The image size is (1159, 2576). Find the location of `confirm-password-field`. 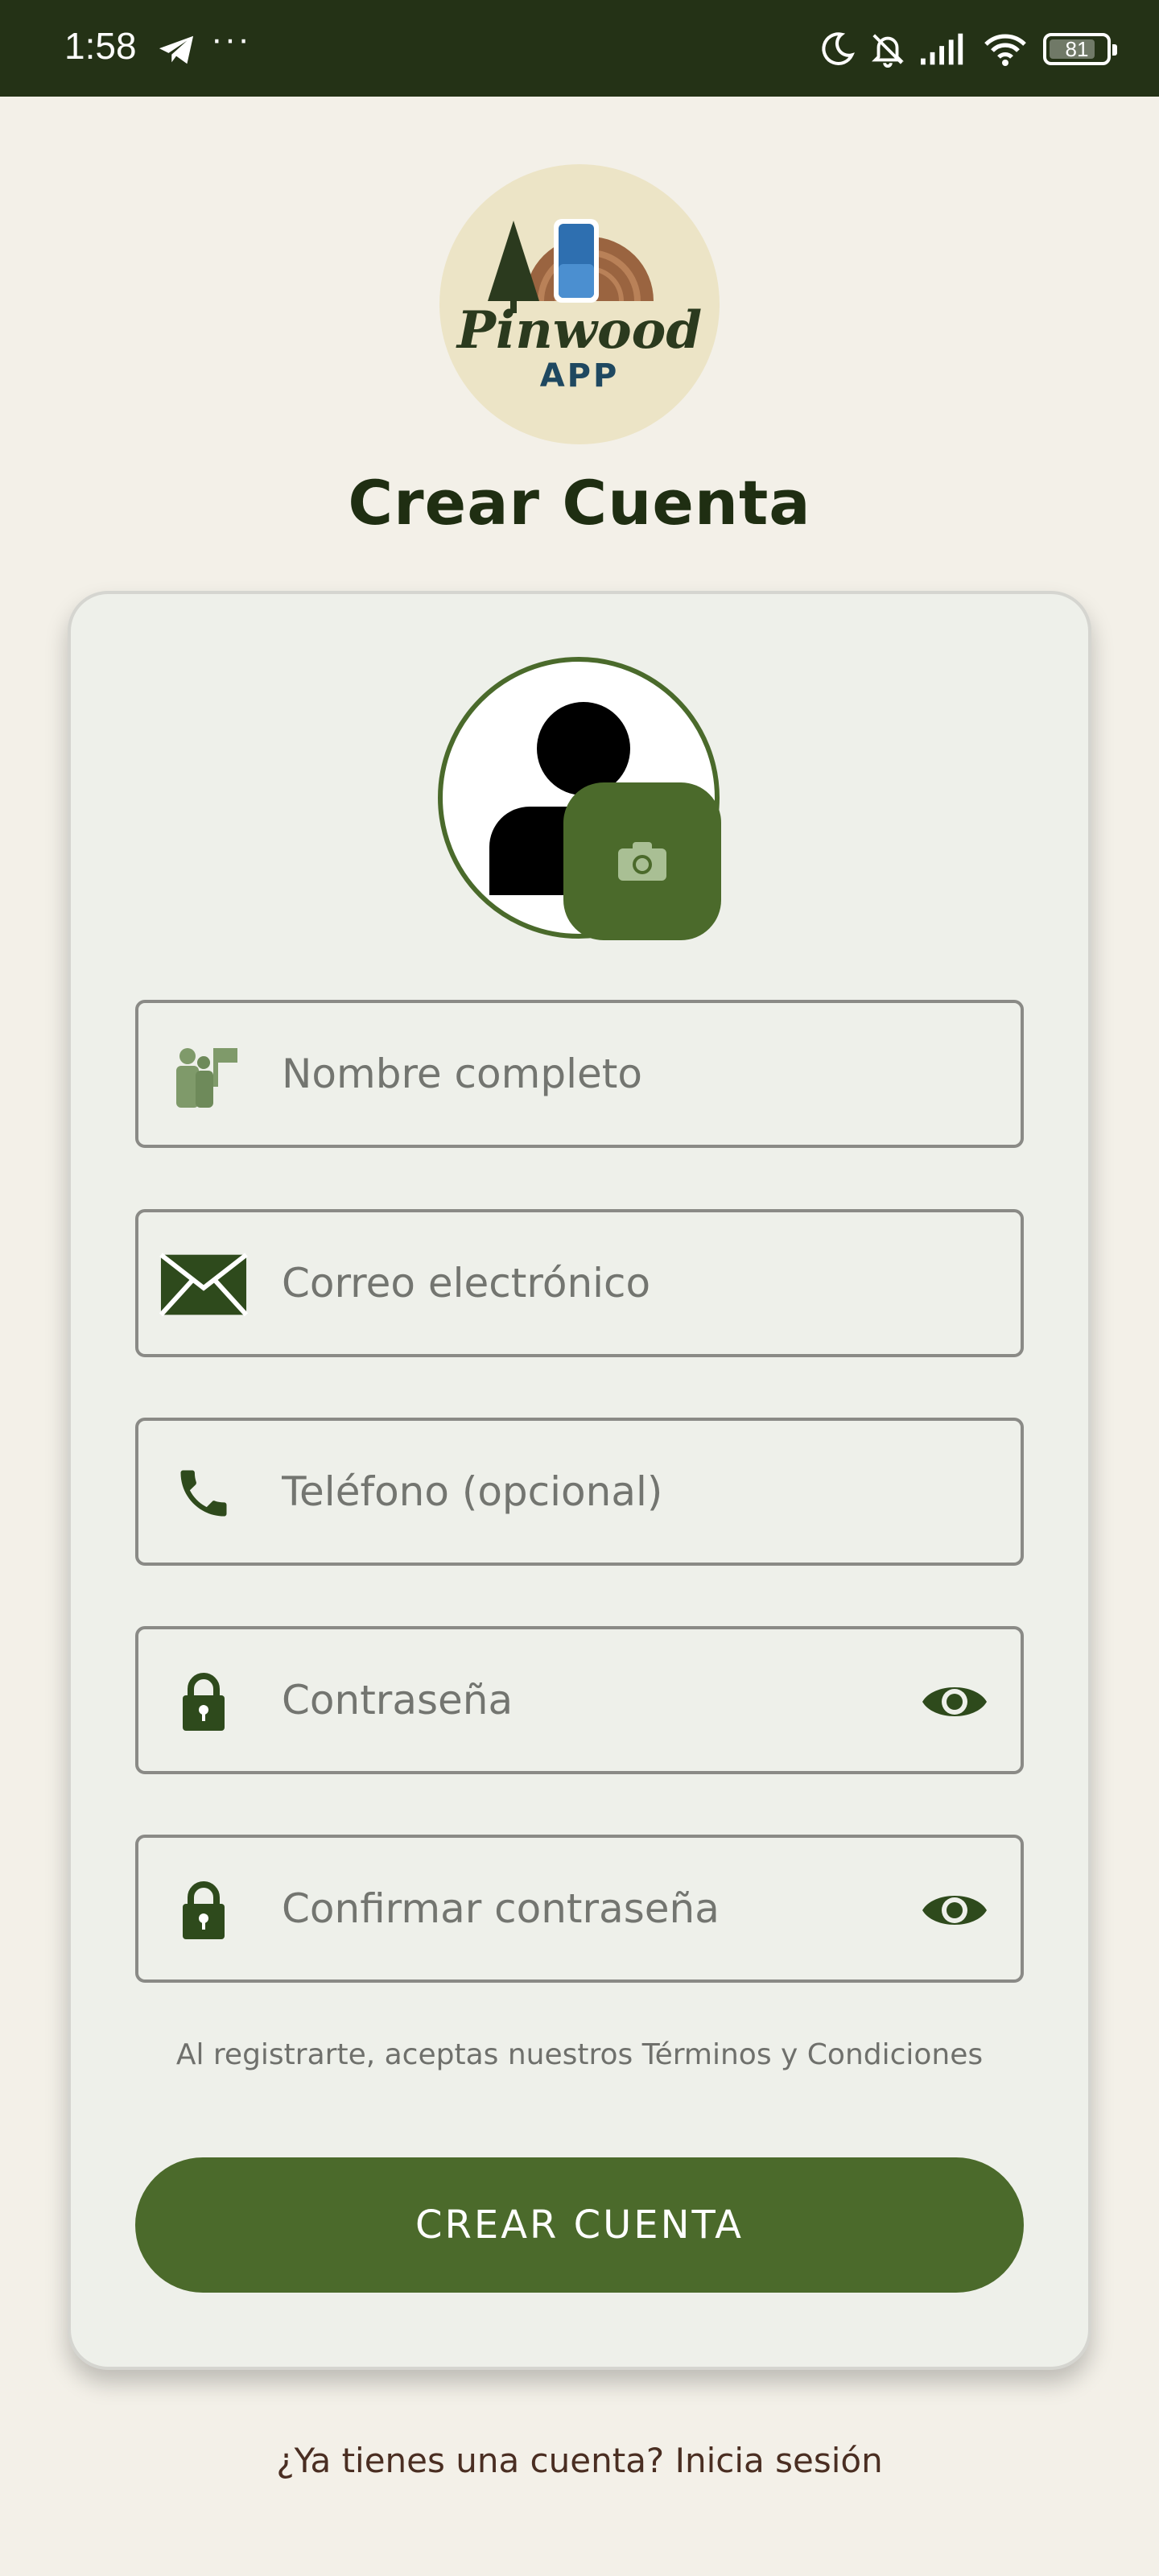

confirm-password-field is located at coordinates (579, 1909).